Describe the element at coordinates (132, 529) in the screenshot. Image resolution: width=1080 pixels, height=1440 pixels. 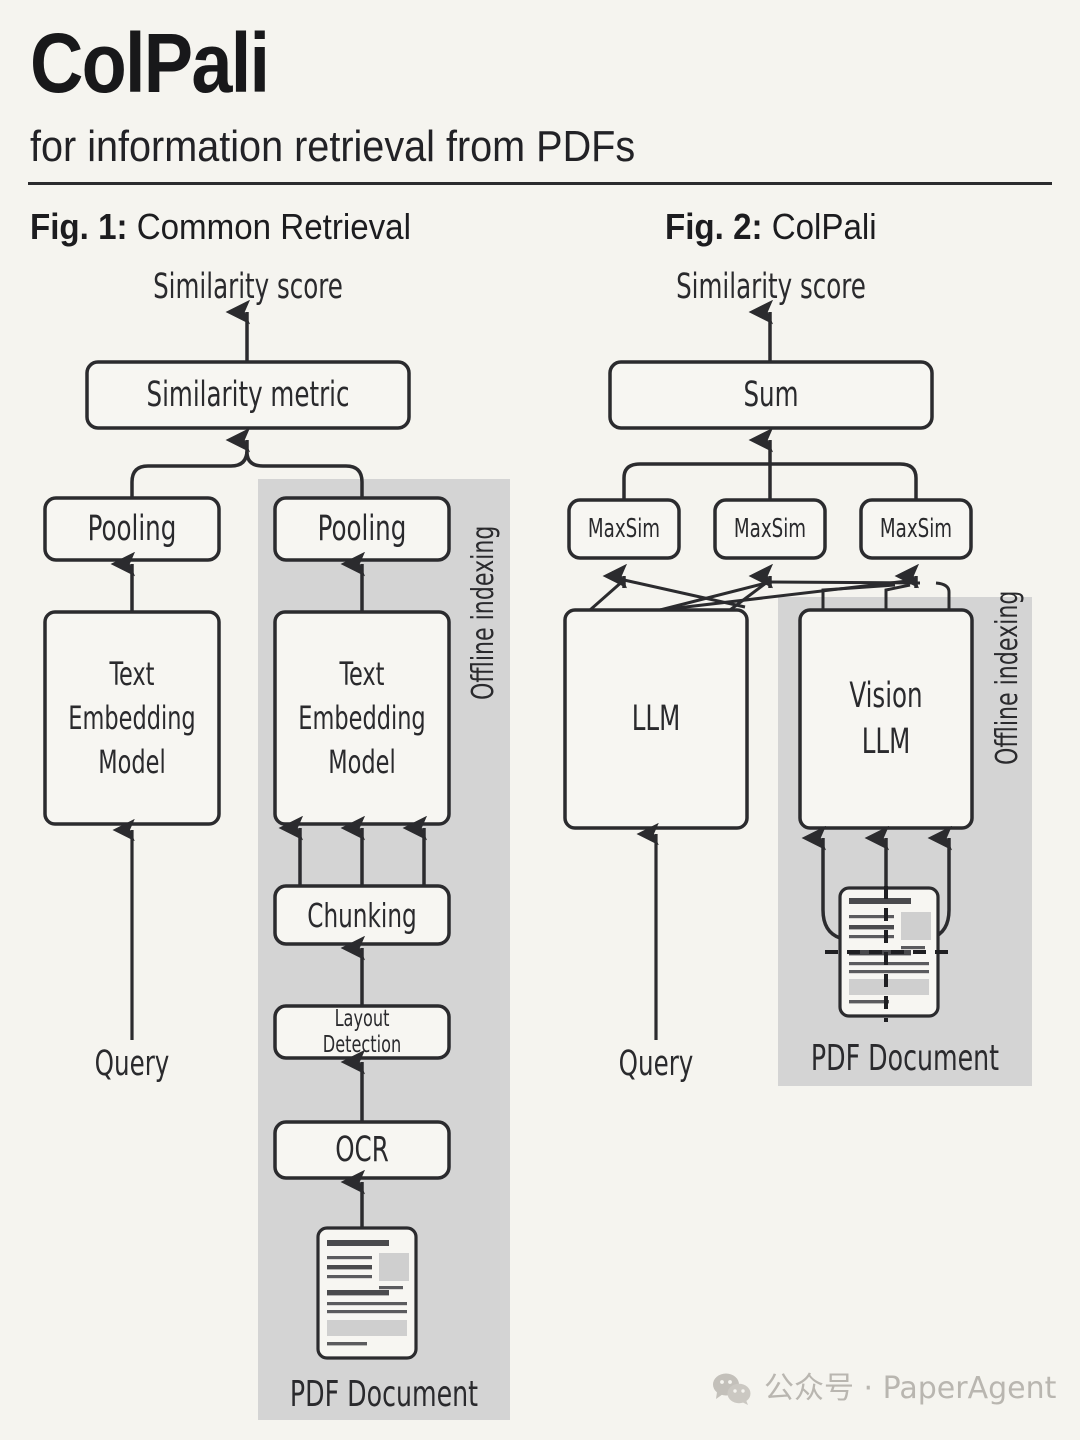
I see `fig1-box-pooling-query` at that location.